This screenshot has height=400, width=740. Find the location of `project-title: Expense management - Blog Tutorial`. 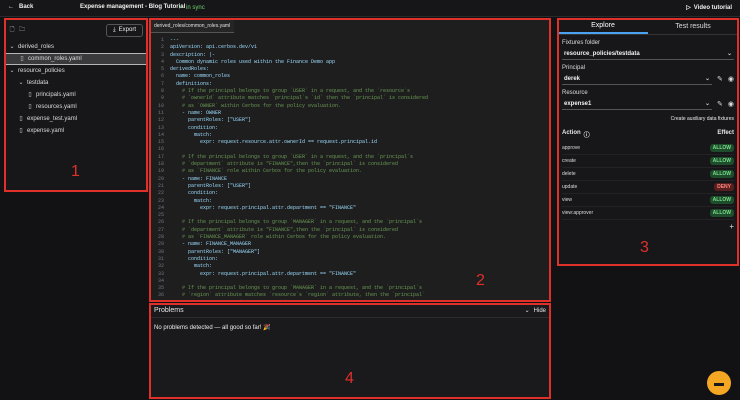

project-title: Expense management - Blog Tutorial is located at coordinates (133, 7).